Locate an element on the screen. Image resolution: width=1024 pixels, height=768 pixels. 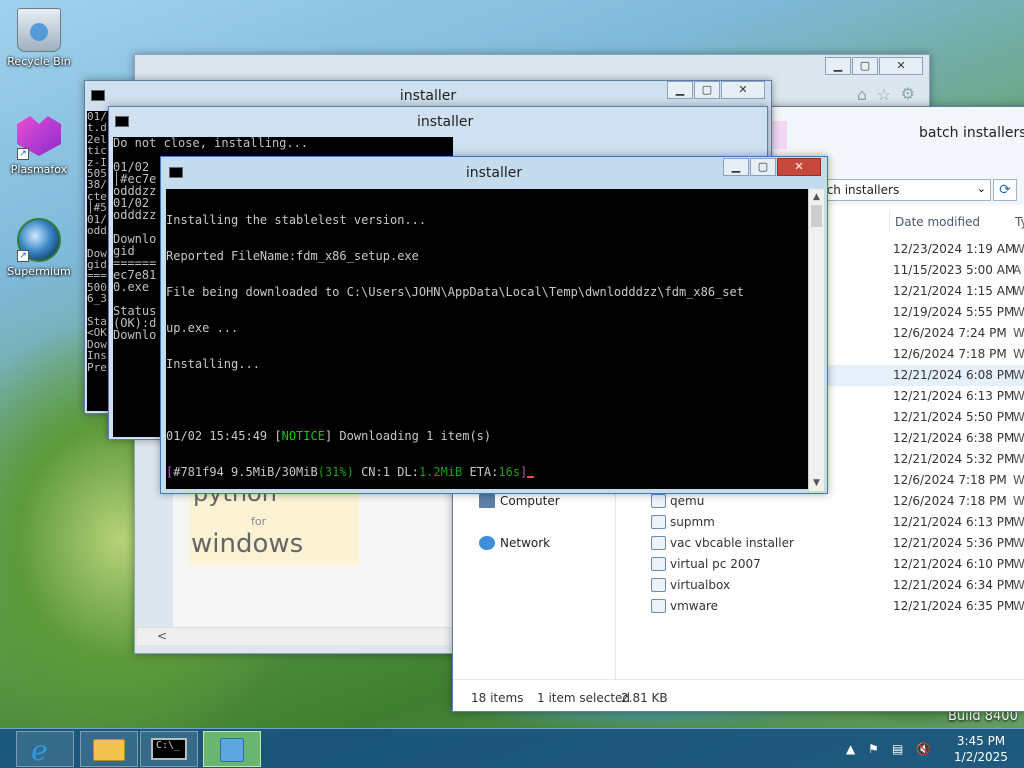
file-type: A is located at coordinates (1017, 270).